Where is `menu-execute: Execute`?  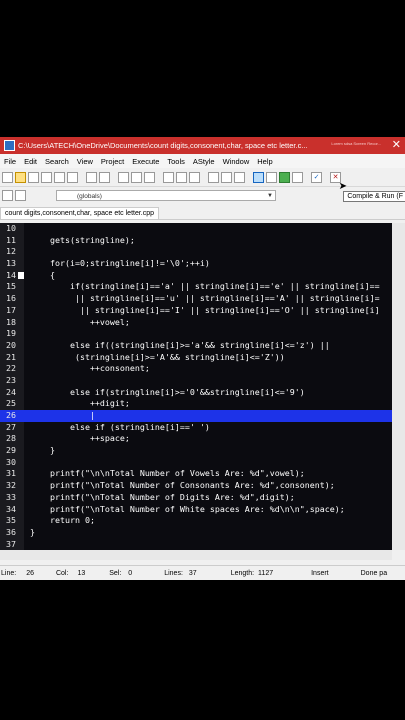
menu-execute: Execute is located at coordinates (145, 161).